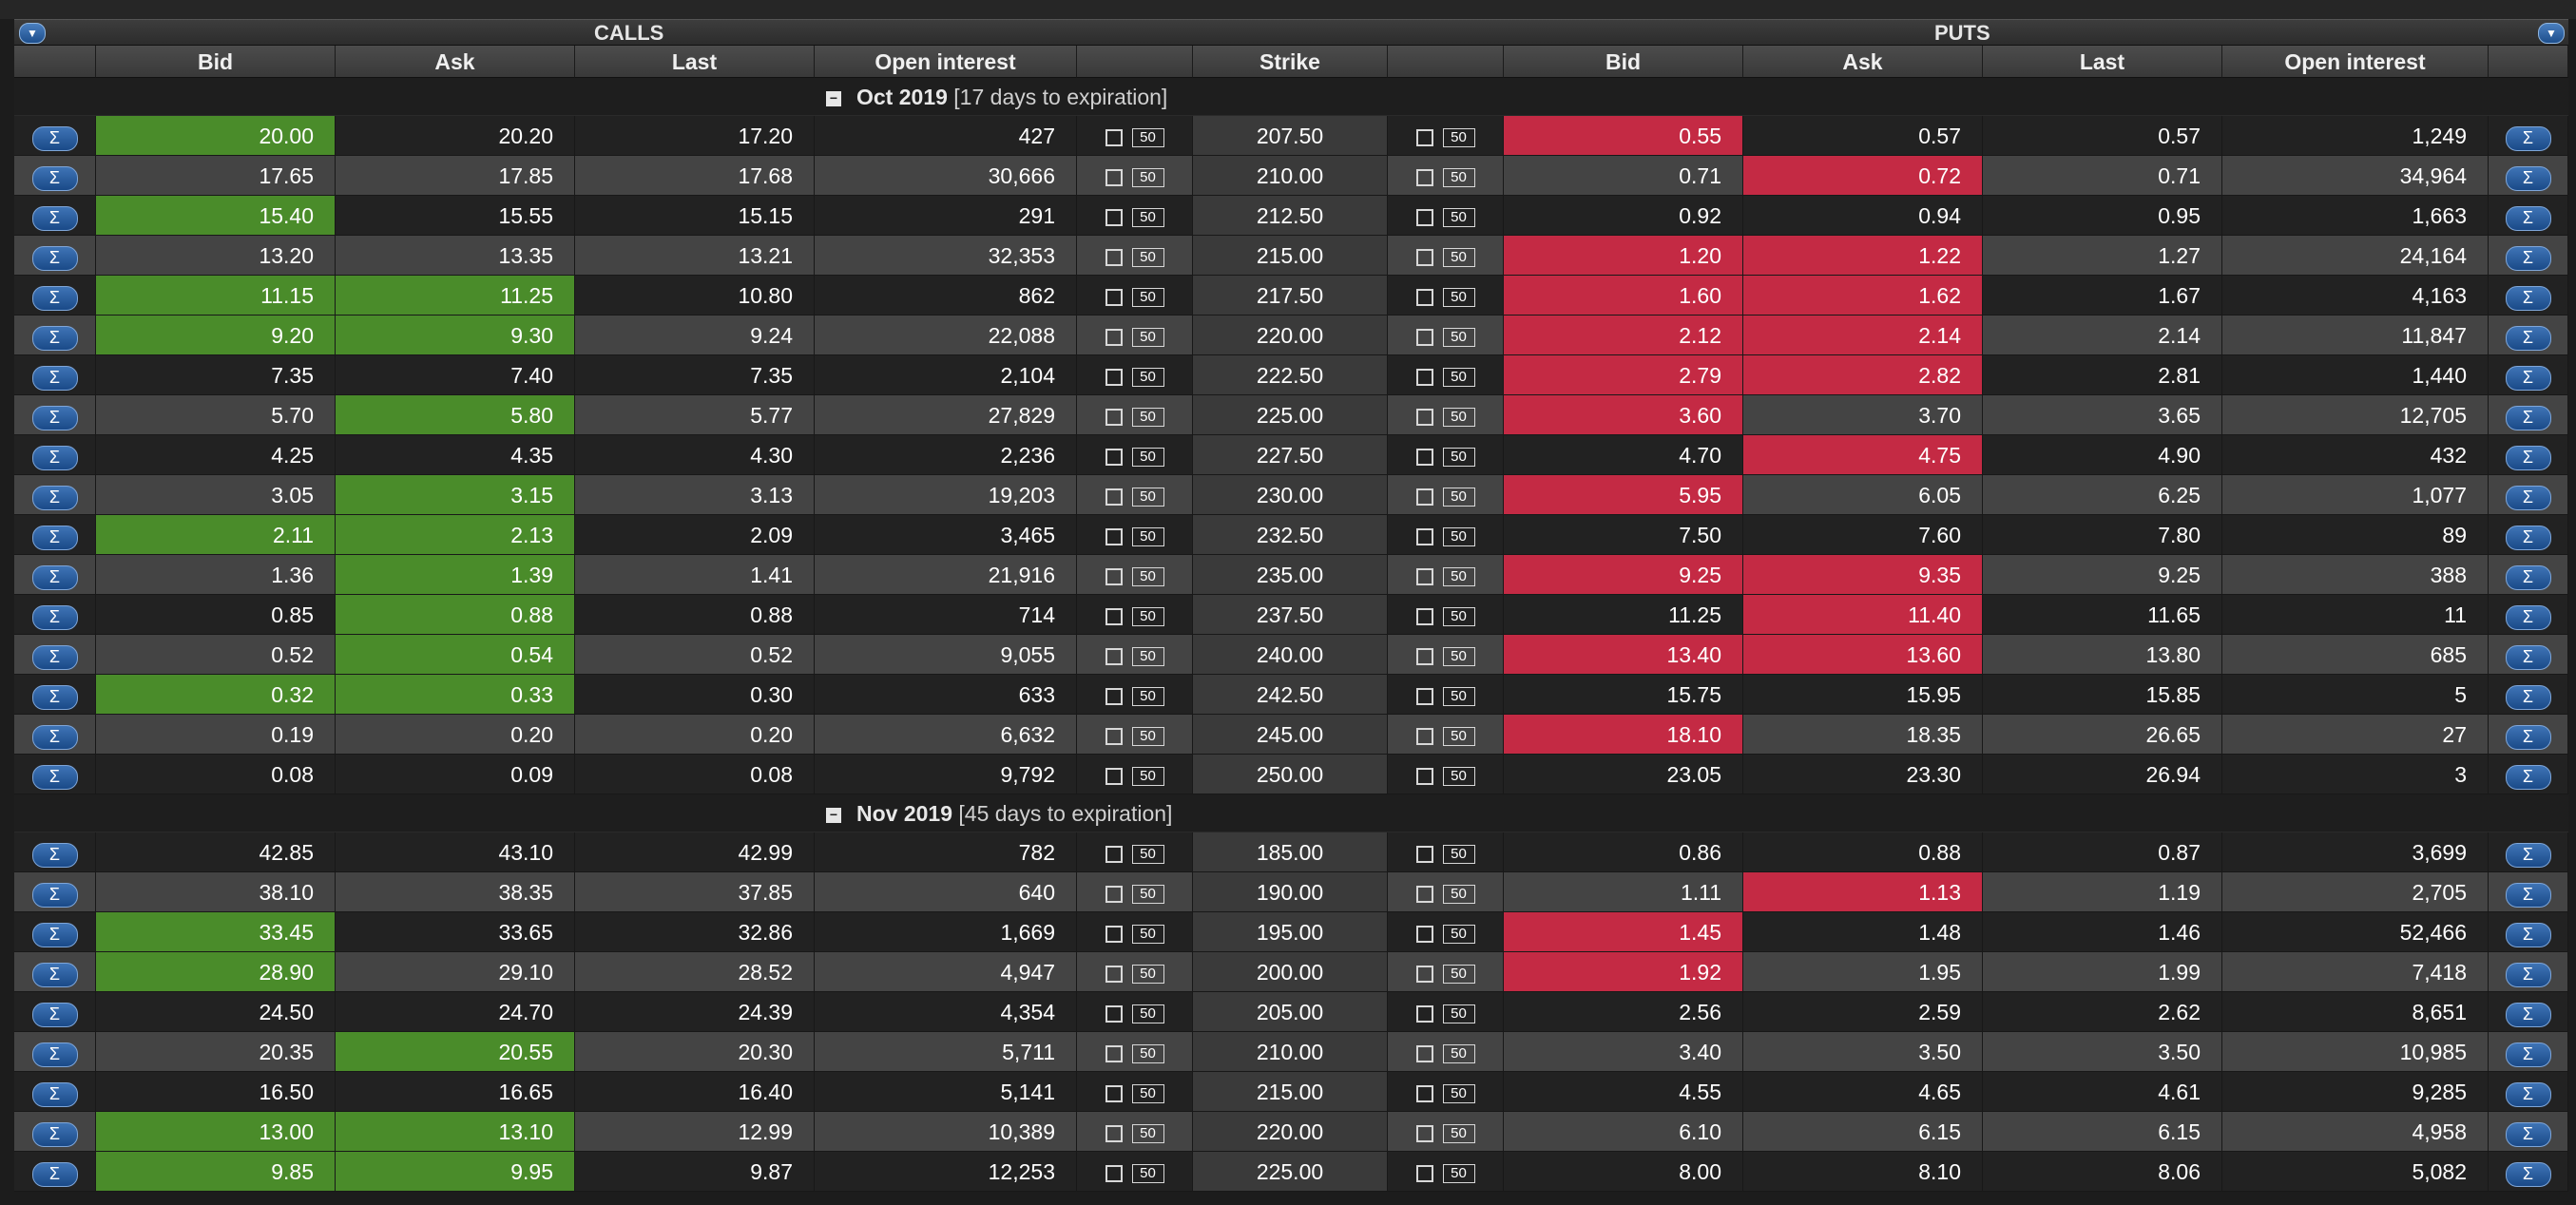  I want to click on call-bid-cell: 11.15, so click(216, 296).